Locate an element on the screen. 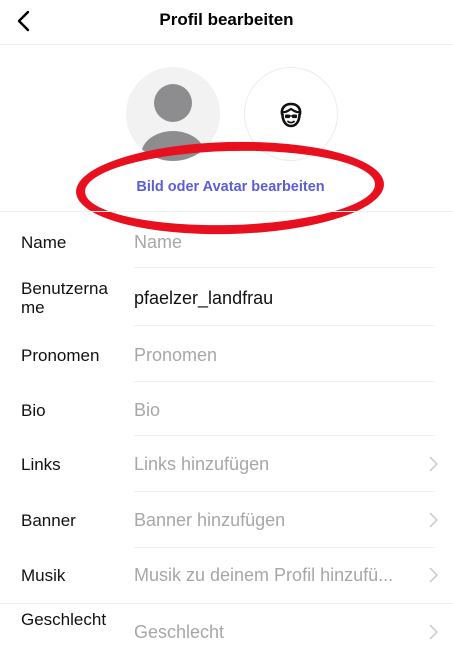 This screenshot has height=651, width=453. avatar-button is located at coordinates (291, 114).